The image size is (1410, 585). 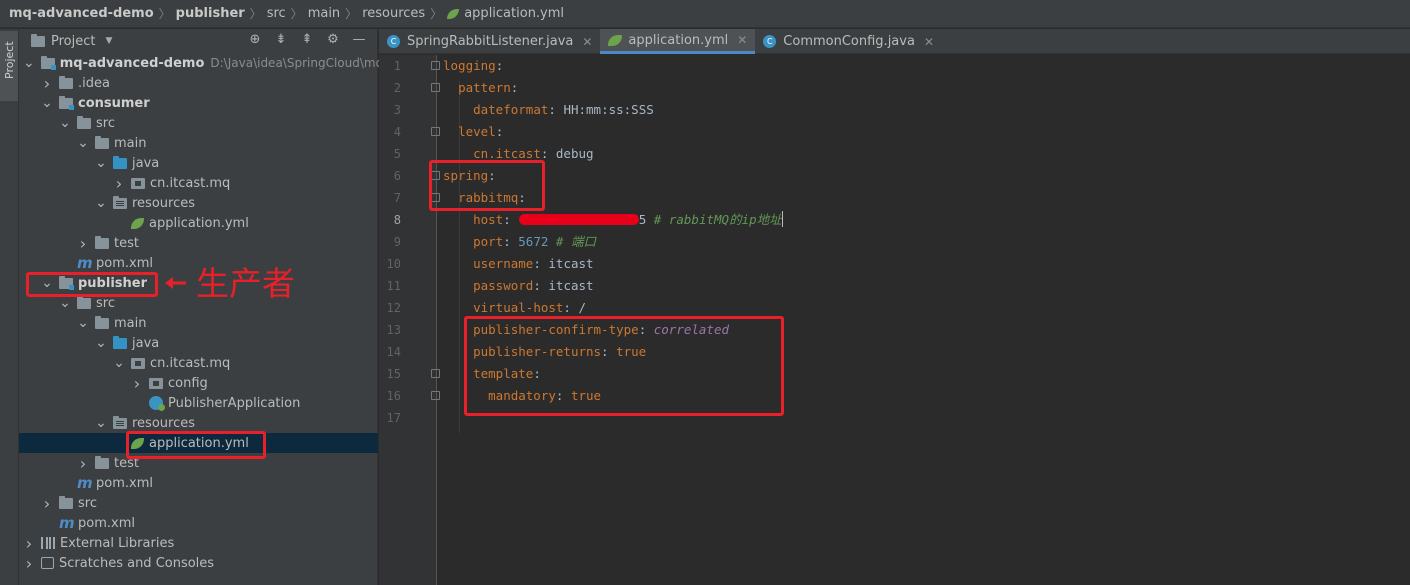 What do you see at coordinates (397, 132) in the screenshot?
I see `line-number: 4` at bounding box center [397, 132].